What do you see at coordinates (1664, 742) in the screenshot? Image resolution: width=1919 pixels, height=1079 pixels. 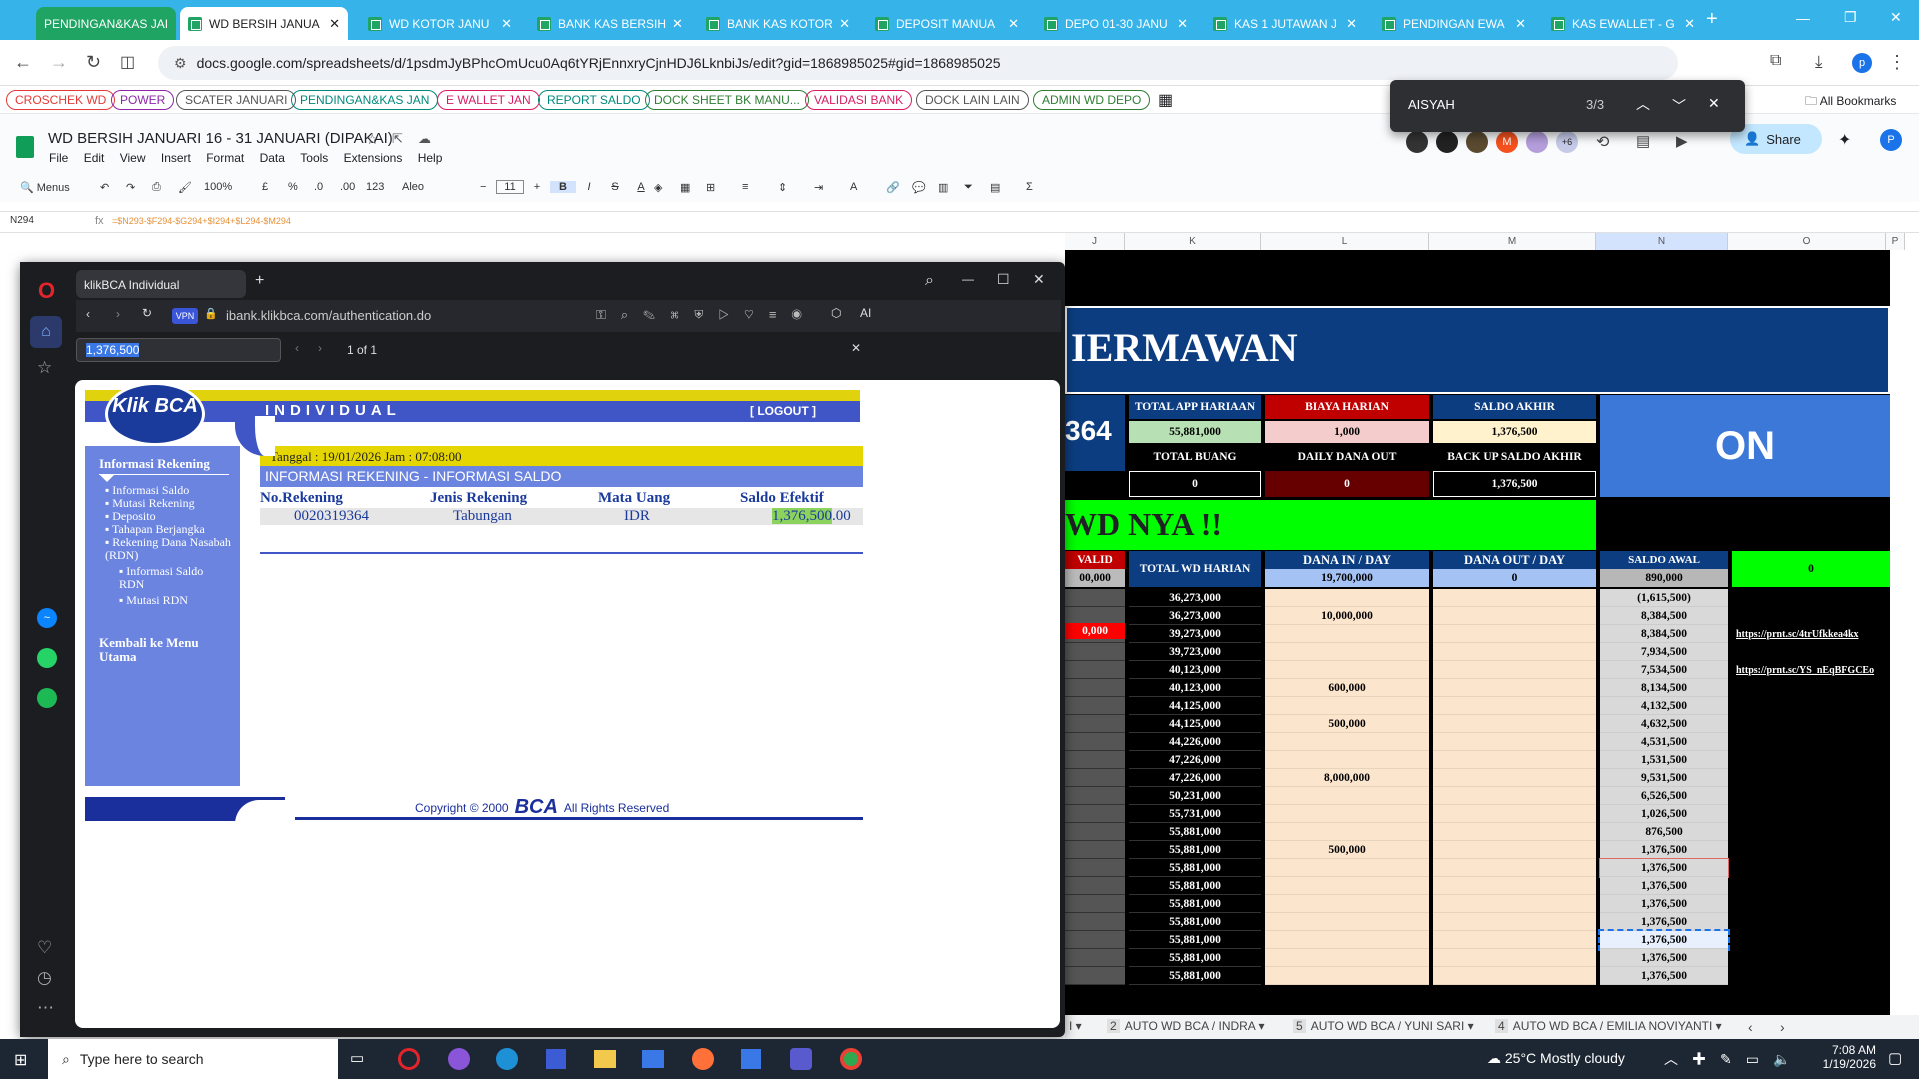 I see `row-saldo-awal: 4,531,500` at bounding box center [1664, 742].